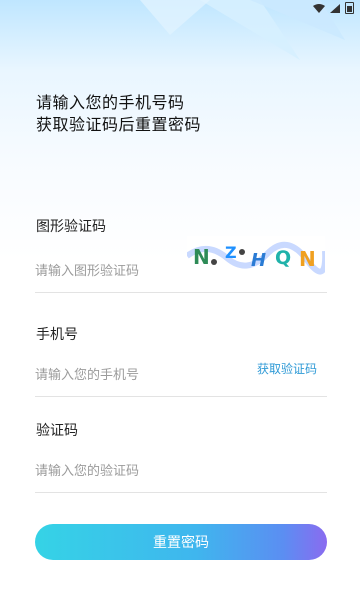 This screenshot has width=360, height=600. Describe the element at coordinates (349, 8) in the screenshot. I see `battery-icon` at that location.